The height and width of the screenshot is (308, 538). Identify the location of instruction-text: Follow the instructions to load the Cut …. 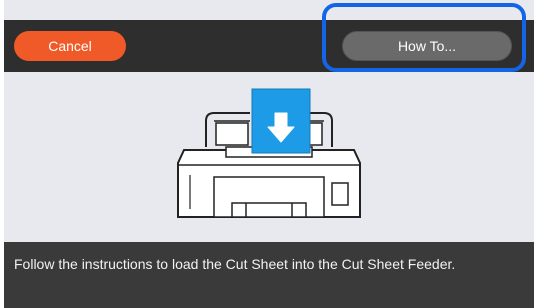
(235, 264).